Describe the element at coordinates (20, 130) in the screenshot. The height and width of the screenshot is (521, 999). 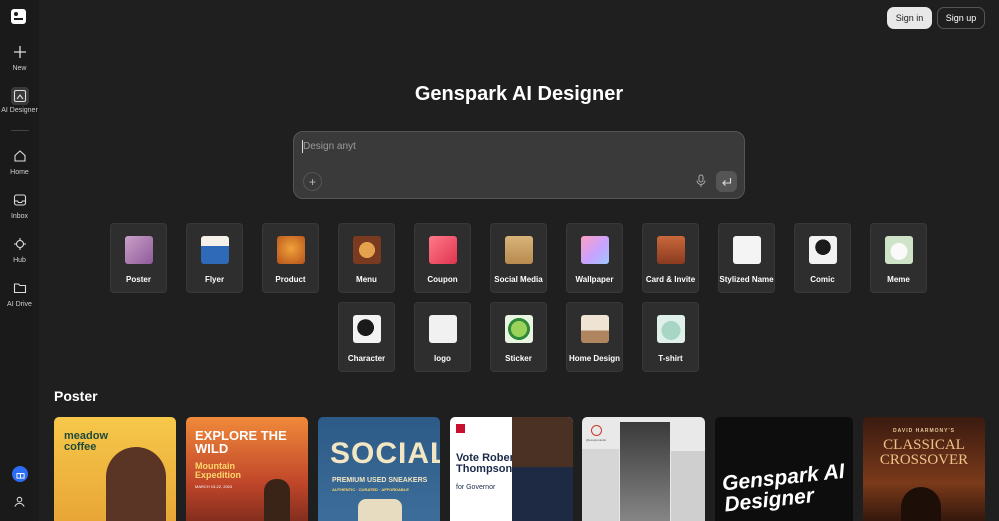
I see `sidebar-divider` at that location.